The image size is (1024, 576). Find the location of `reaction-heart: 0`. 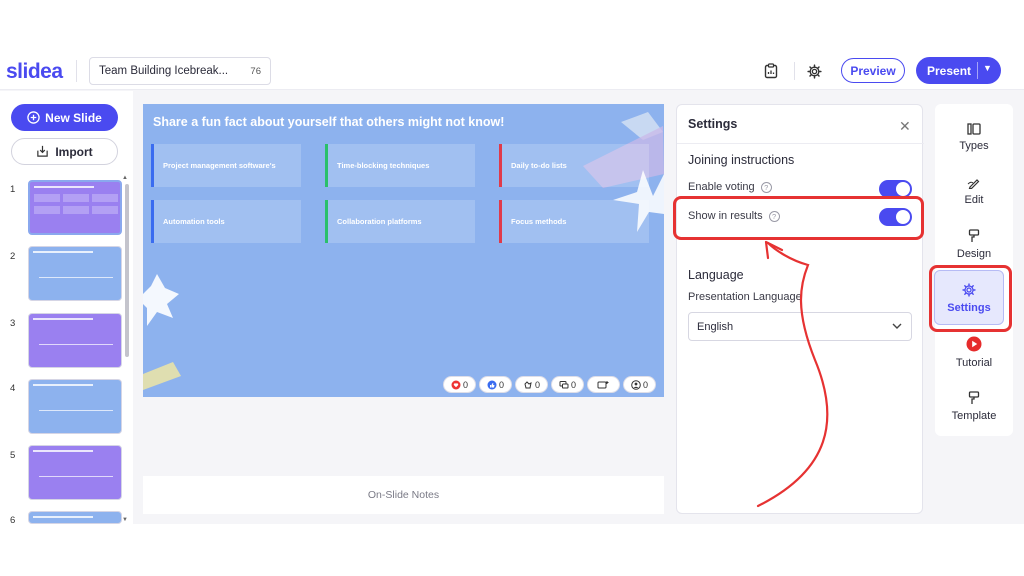

reaction-heart: 0 is located at coordinates (459, 384).